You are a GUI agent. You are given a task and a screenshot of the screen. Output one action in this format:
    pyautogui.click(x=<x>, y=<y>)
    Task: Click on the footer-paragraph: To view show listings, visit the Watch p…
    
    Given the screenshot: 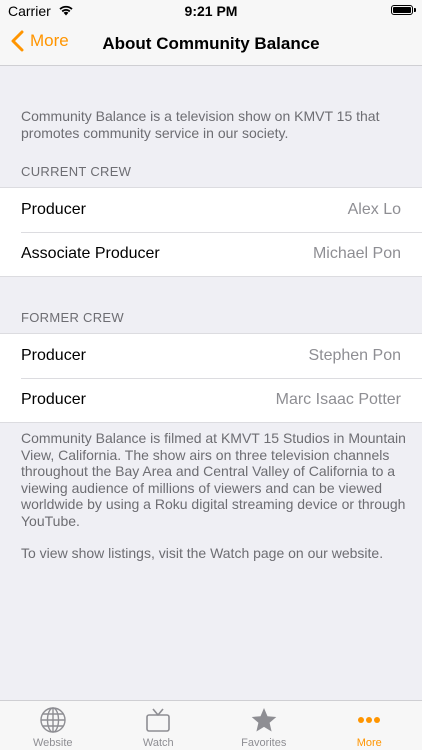 What is the action you would take?
    pyautogui.click(x=202, y=553)
    